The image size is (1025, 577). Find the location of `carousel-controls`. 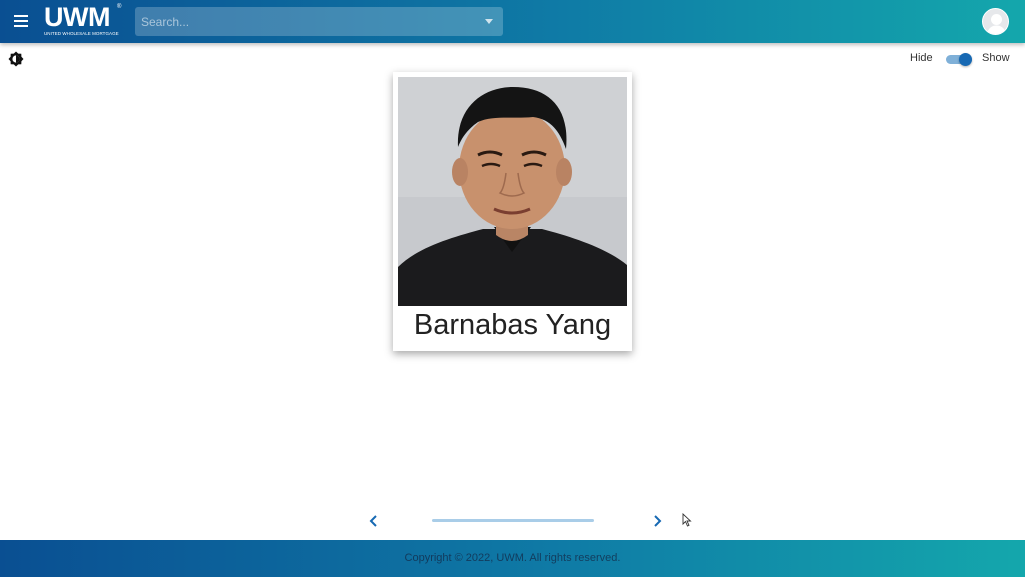

carousel-controls is located at coordinates (517, 521).